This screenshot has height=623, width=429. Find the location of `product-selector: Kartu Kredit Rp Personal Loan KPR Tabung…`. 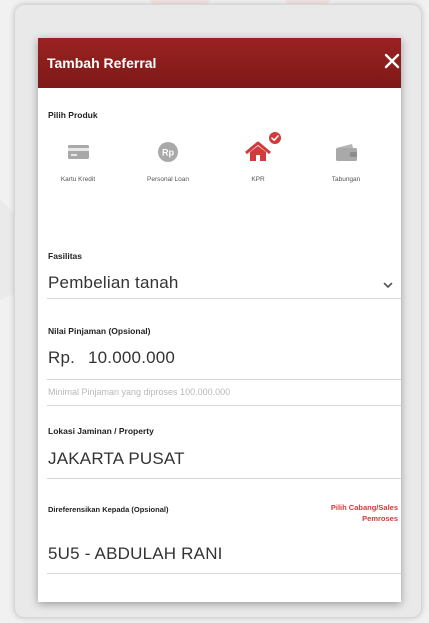

product-selector: Kartu Kredit Rp Personal Loan KPR Tabung… is located at coordinates (219, 172).